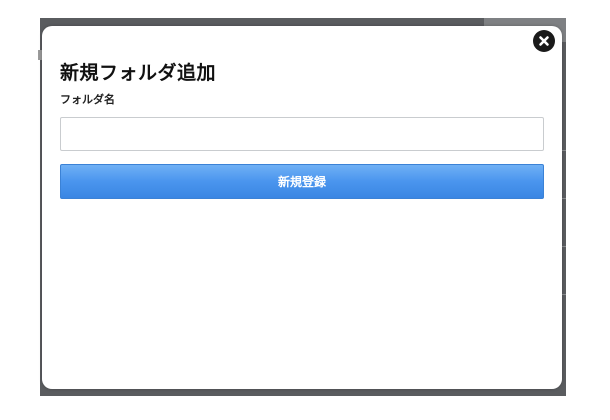 The width and height of the screenshot is (610, 420). What do you see at coordinates (302, 134) in the screenshot?
I see `folder-name-input` at bounding box center [302, 134].